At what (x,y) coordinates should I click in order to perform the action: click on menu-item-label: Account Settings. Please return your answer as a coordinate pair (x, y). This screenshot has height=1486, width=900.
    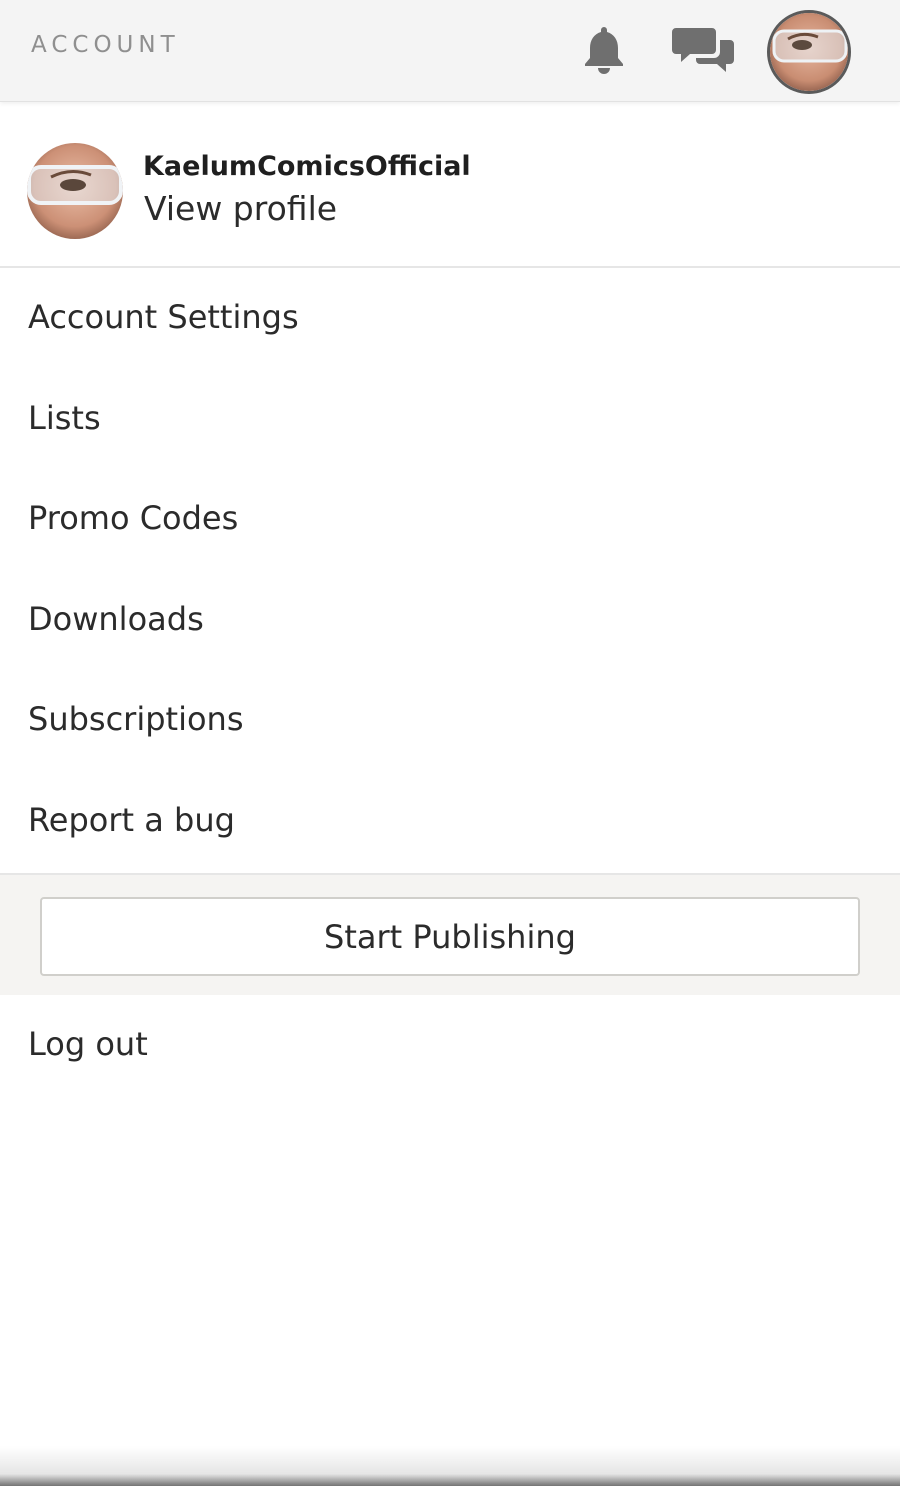
    Looking at the image, I should click on (163, 317).